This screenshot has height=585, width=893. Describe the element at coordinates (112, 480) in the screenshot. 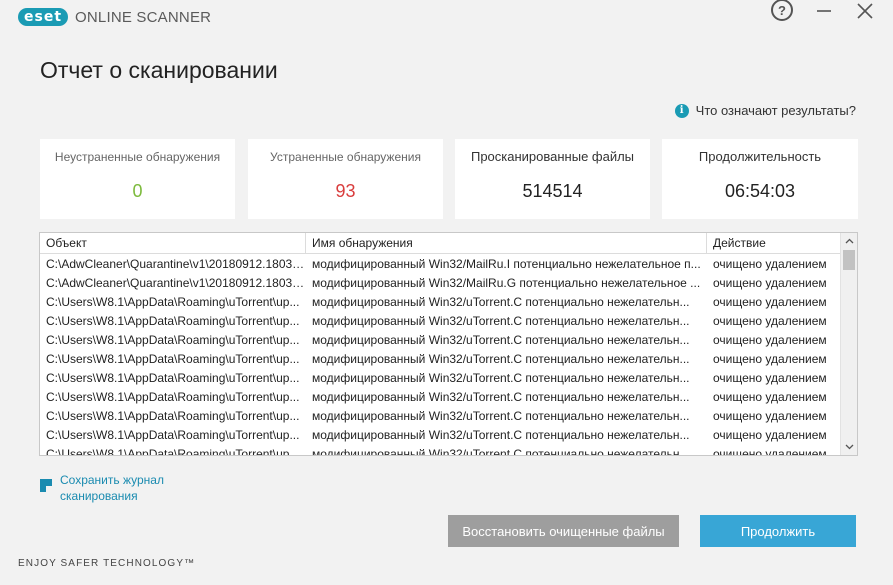

I see `save-log-label-line1: Сохранить журнал` at that location.